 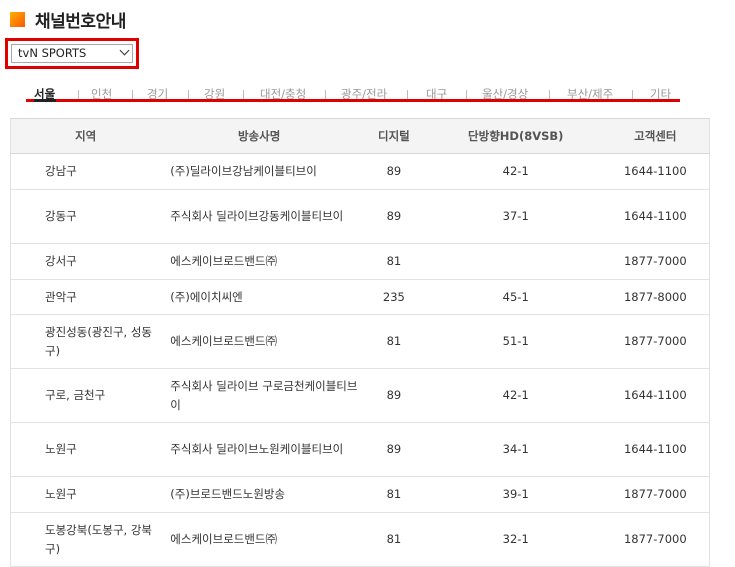 I want to click on table-row: 노원구 (주)브로드밴드노원방송 81 39-1 1877-7000, so click(x=360, y=494).